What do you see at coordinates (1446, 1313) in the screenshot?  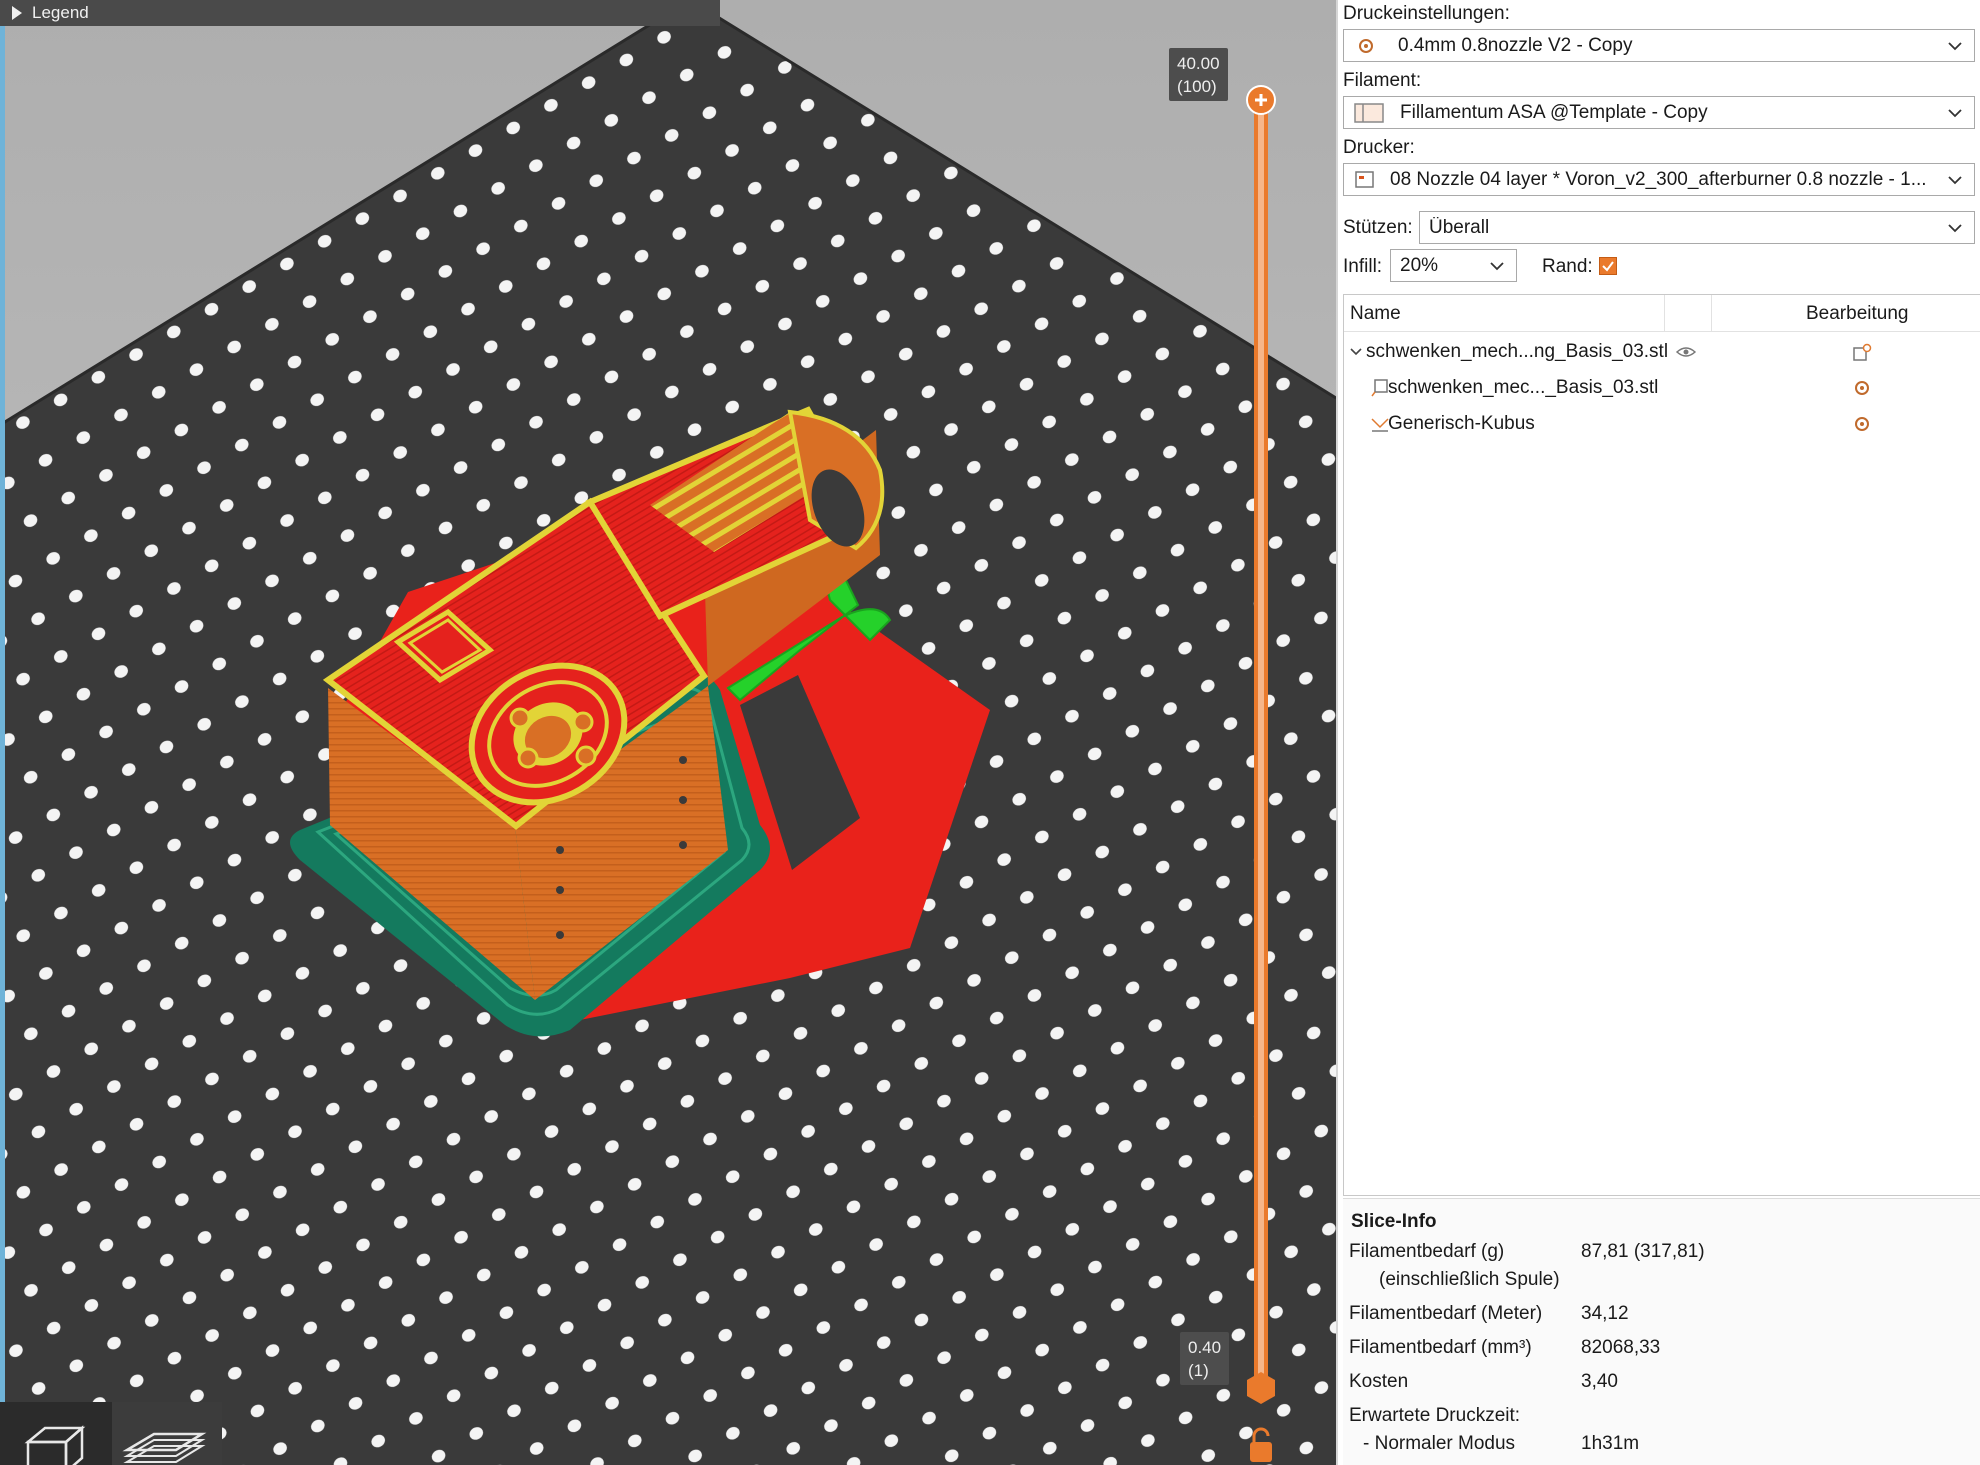 I see `filament-length-label: Filamentbedarf (Meter)` at bounding box center [1446, 1313].